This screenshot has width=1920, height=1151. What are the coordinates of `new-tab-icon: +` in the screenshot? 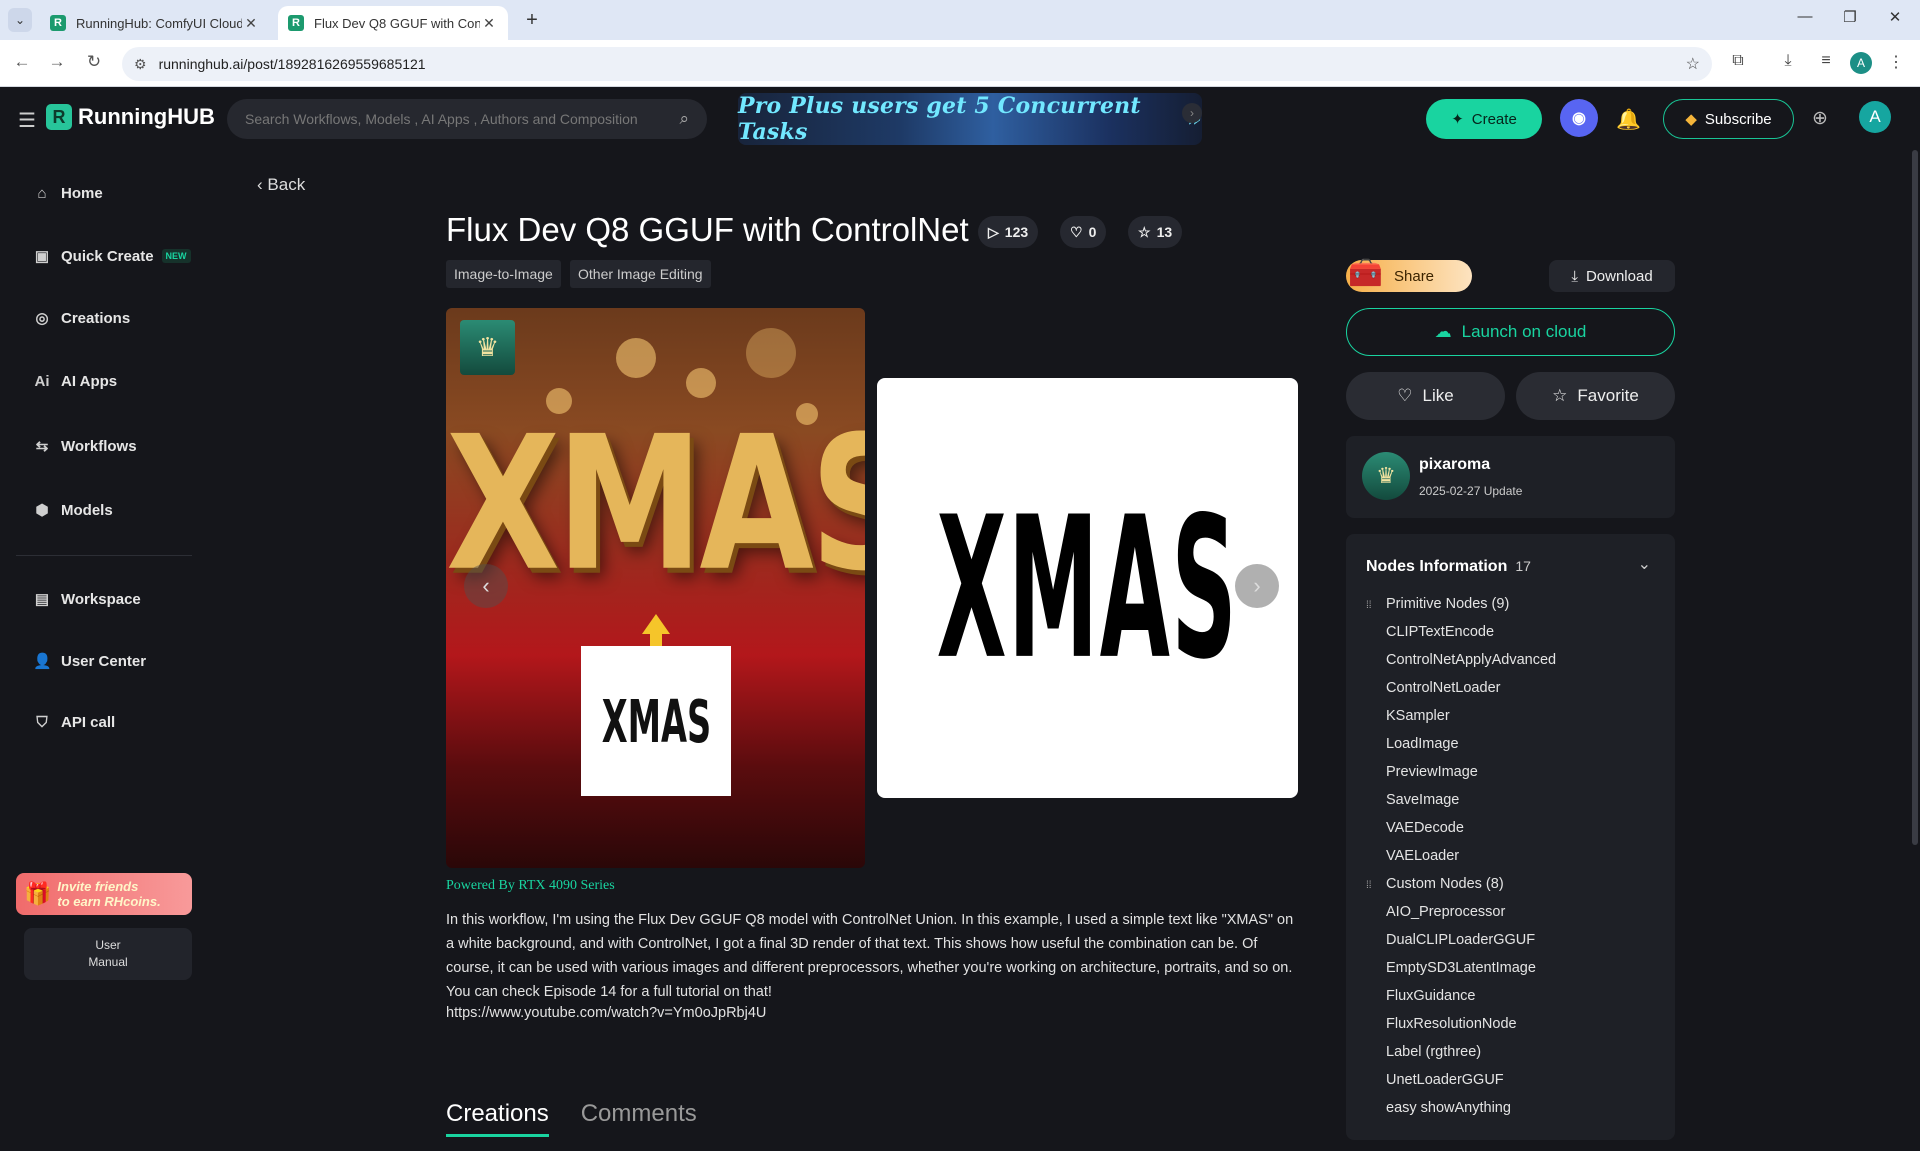 It's located at (532, 20).